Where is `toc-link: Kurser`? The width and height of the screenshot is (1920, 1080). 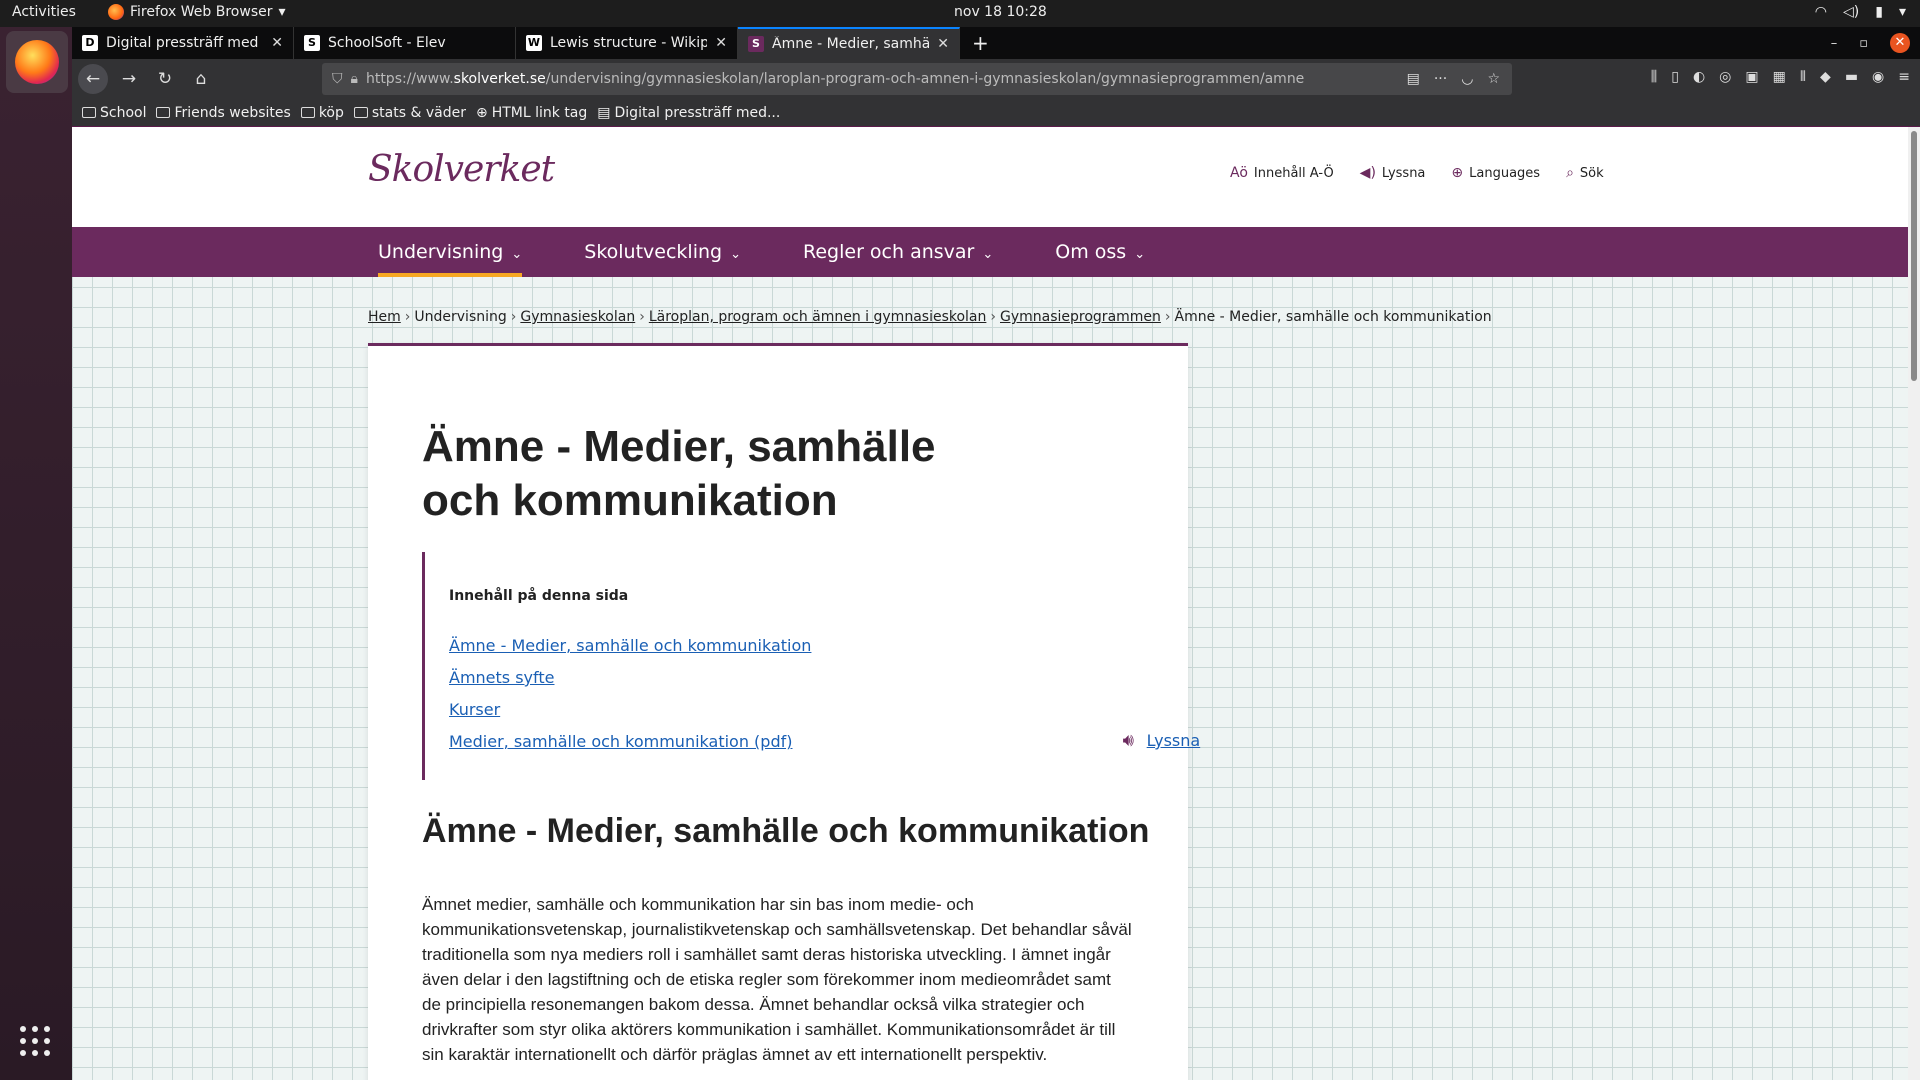
toc-link: Kurser is located at coordinates (474, 709).